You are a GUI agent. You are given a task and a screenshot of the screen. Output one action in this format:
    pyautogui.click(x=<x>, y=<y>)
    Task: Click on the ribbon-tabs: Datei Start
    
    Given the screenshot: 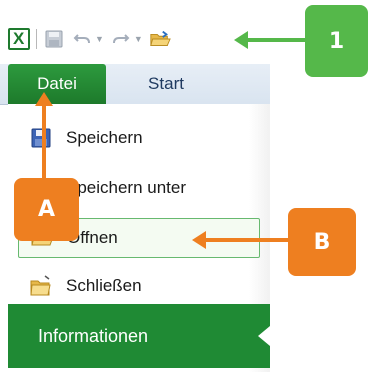 What is the action you would take?
    pyautogui.click(x=135, y=84)
    